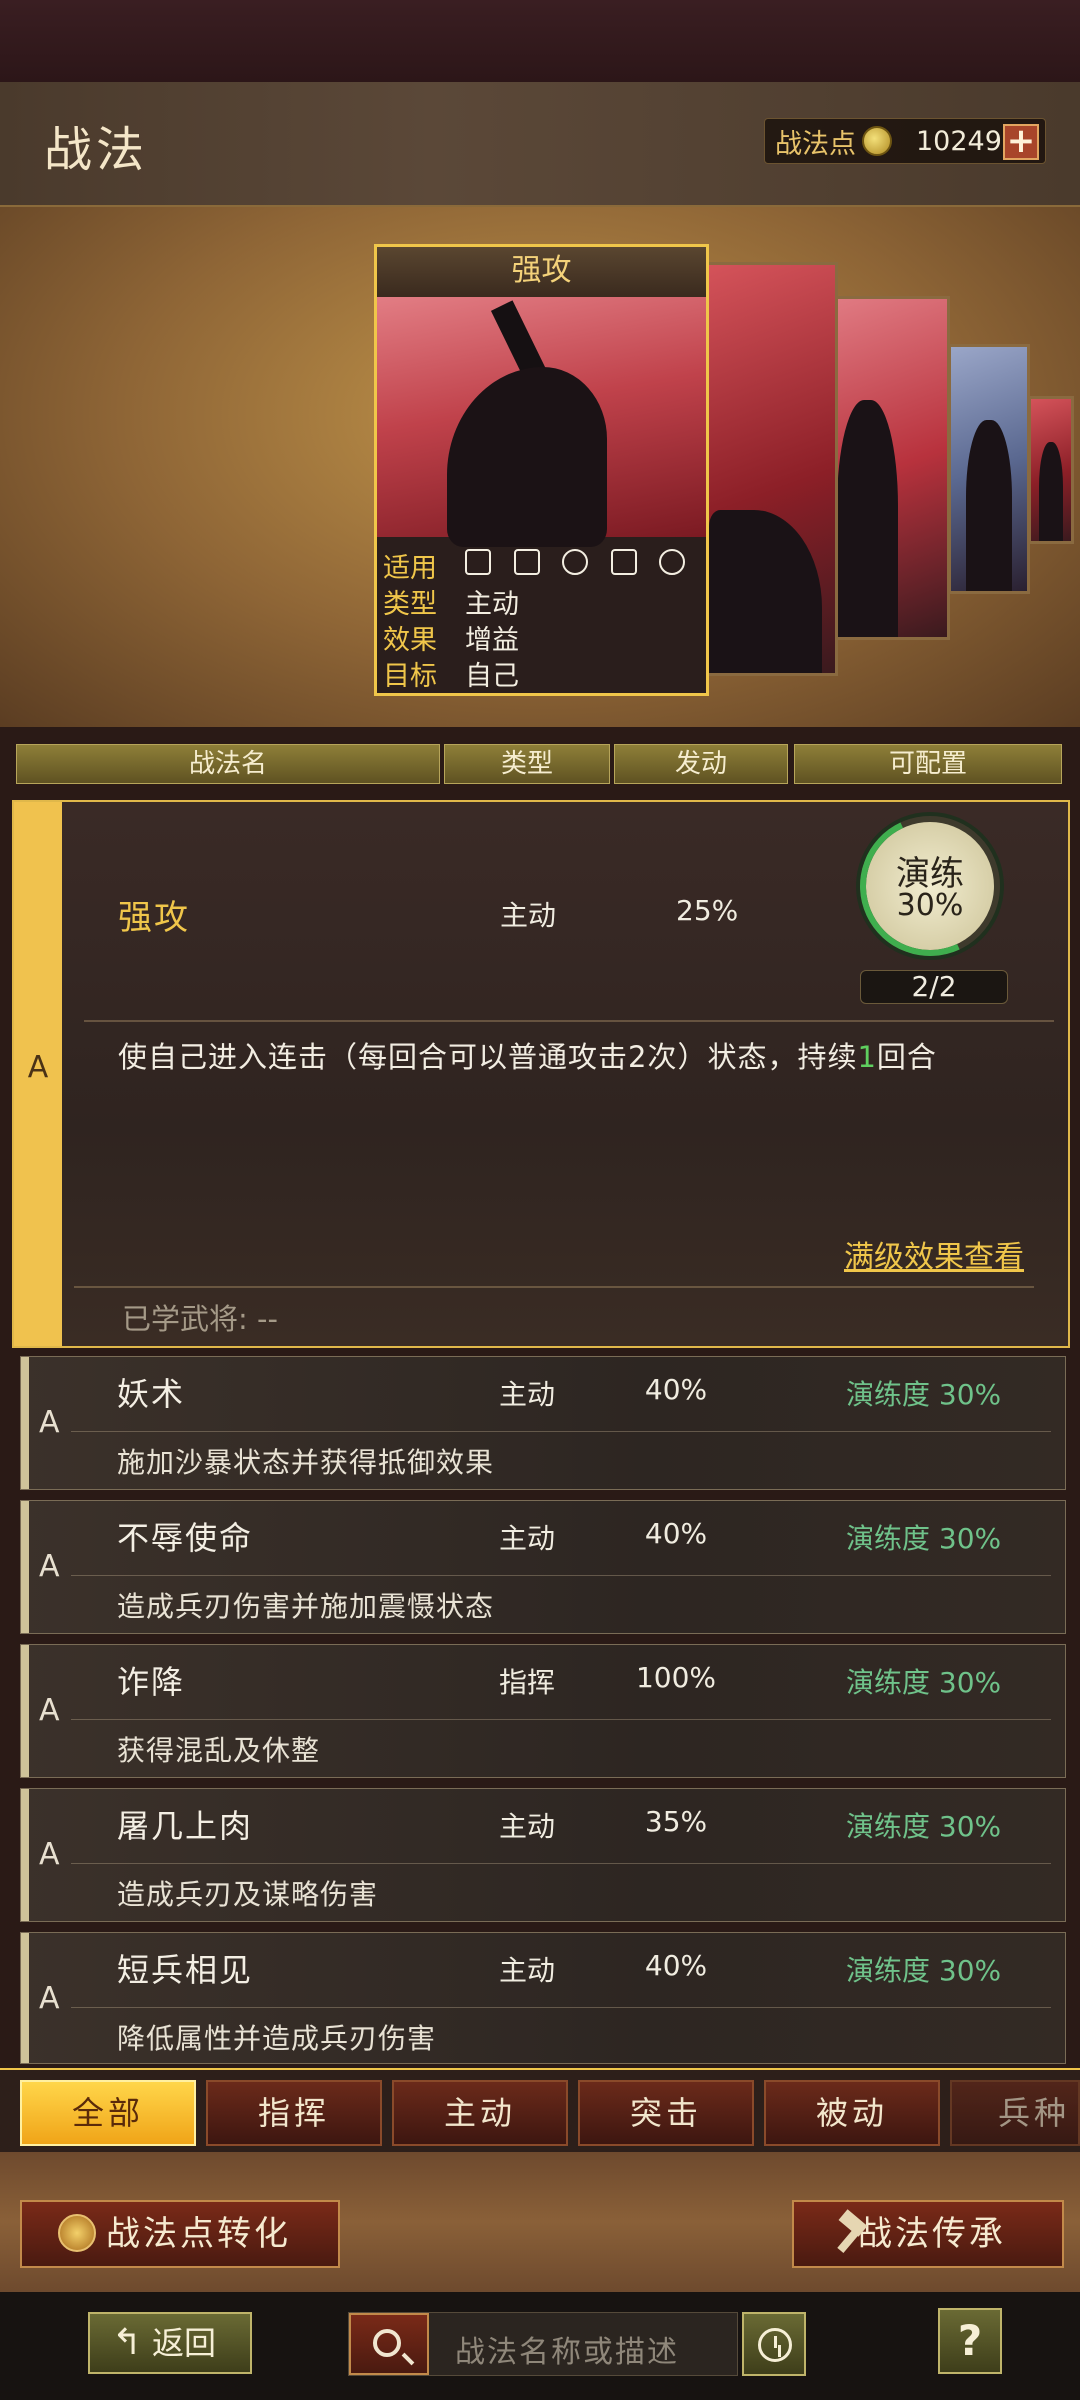 The image size is (1080, 2400). I want to click on skill-desc: 降低属性并造成兵刃伤害, so click(277, 2038).